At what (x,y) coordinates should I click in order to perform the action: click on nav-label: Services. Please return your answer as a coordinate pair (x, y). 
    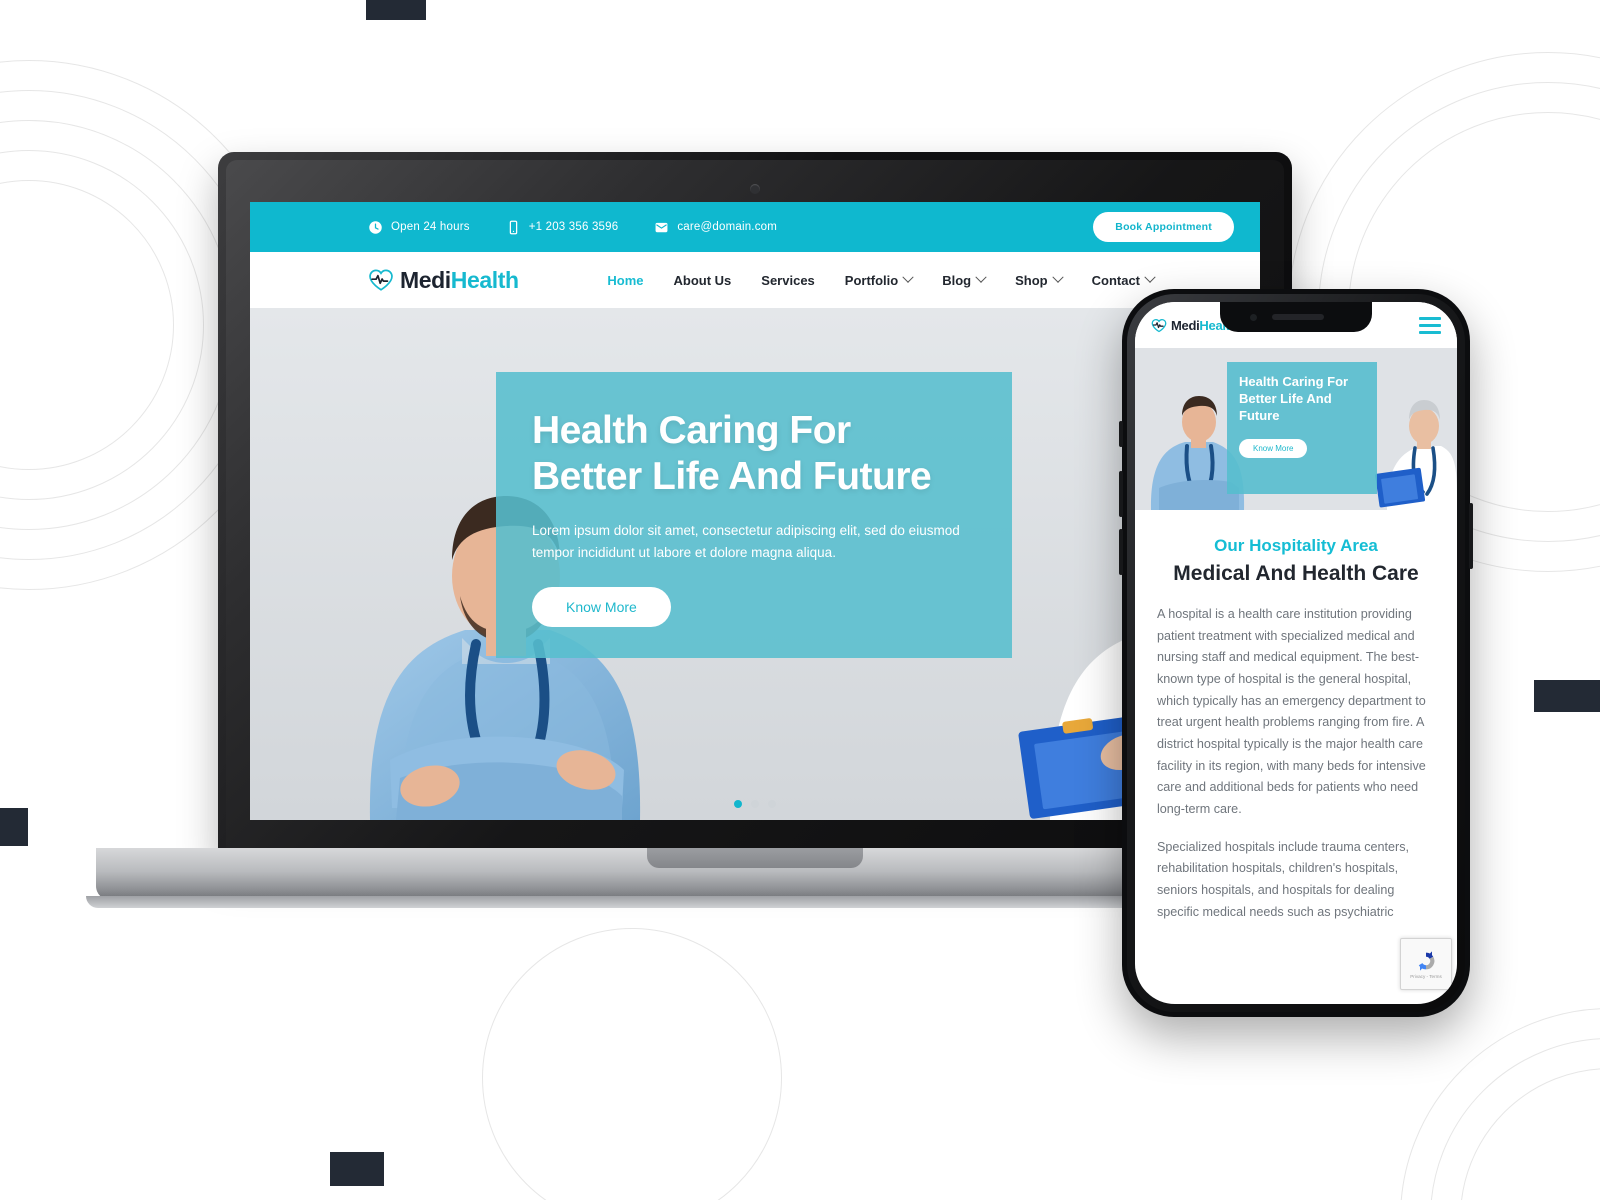
    Looking at the image, I should click on (788, 280).